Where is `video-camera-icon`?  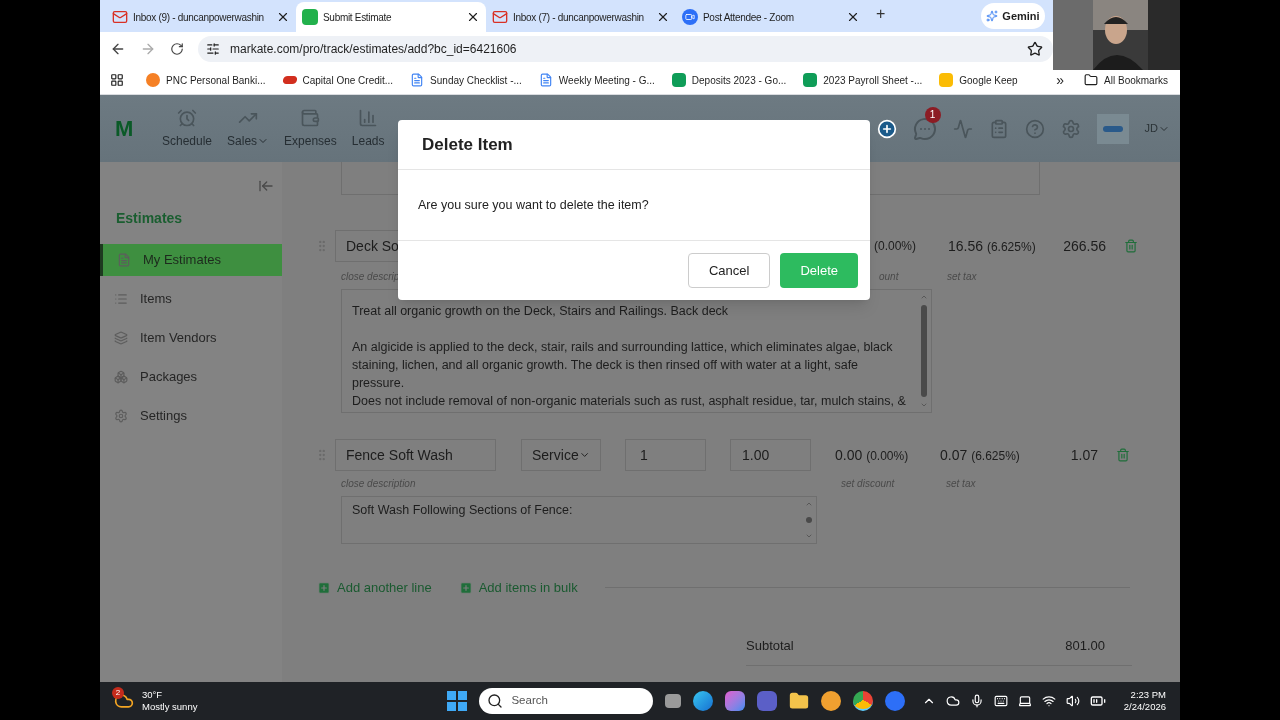
video-camera-icon is located at coordinates (690, 17).